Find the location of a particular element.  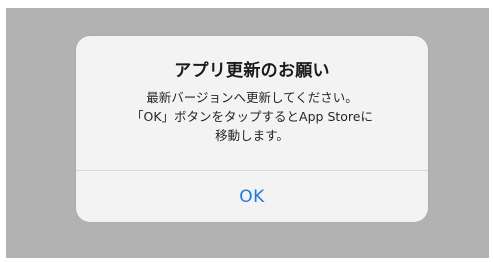

alert-message-line-2: 「OK」ボタンをタップするとApp Storeに is located at coordinates (252, 116).